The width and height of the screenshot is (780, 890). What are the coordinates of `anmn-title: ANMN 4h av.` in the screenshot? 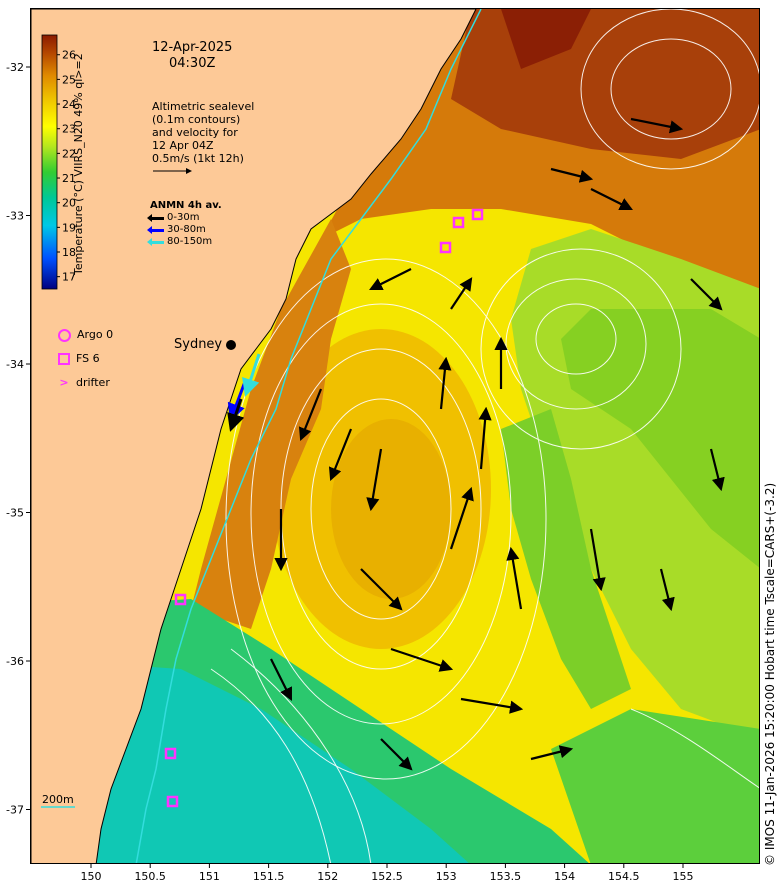 It's located at (186, 205).